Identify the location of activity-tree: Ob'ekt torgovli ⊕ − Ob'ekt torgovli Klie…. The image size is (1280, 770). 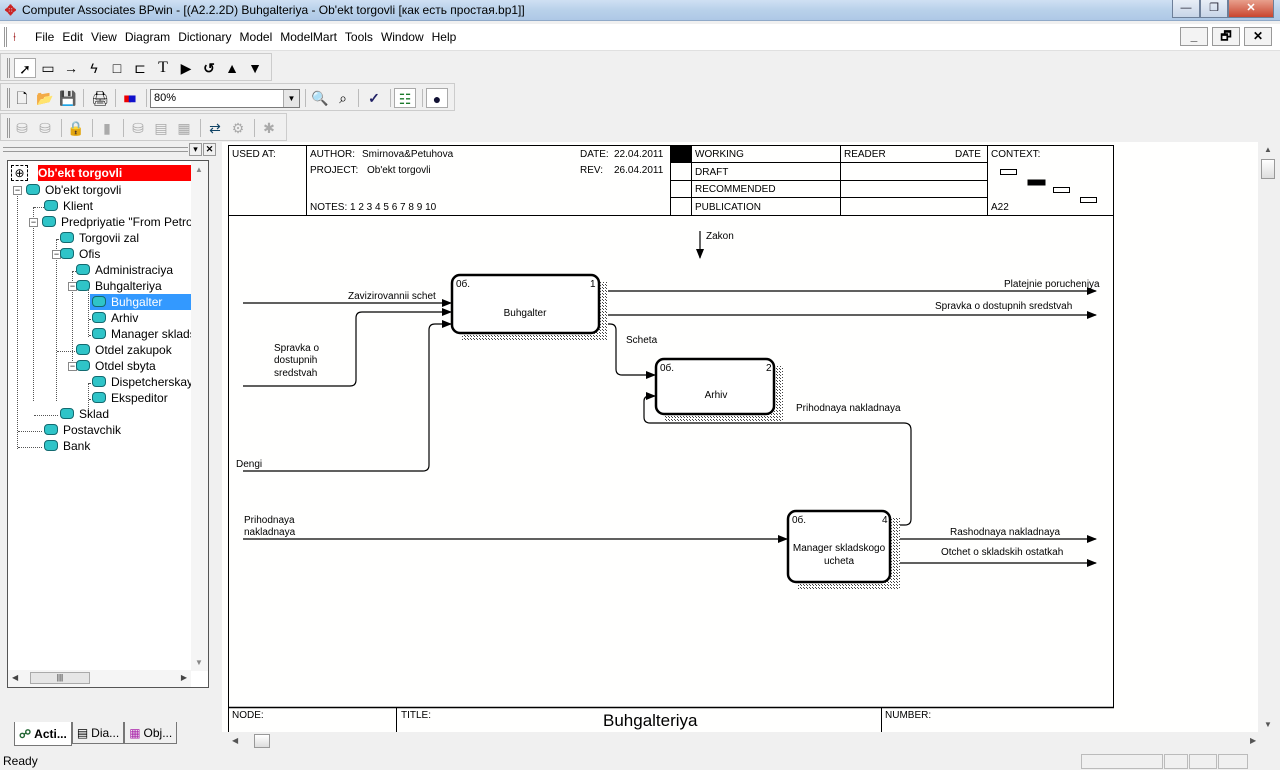
(108, 424).